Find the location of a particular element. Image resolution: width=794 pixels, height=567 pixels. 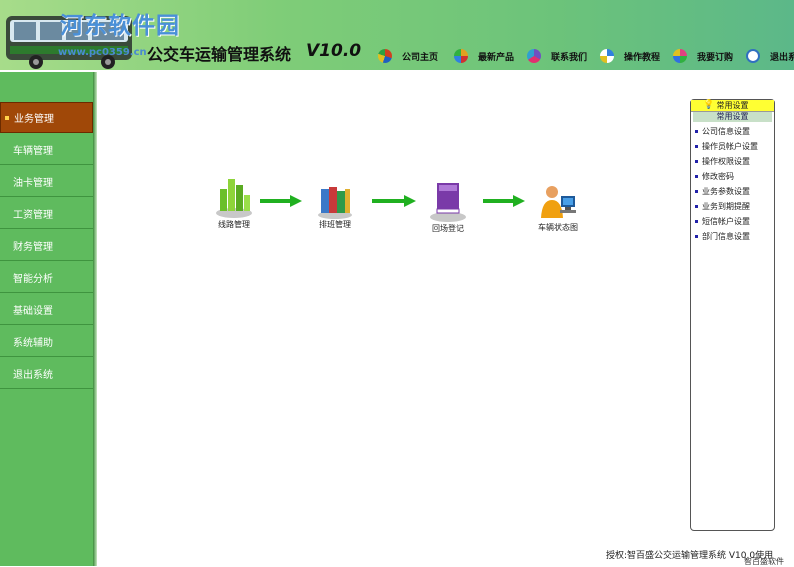

panel-link-change-password: 修改密码 is located at coordinates (714, 176).